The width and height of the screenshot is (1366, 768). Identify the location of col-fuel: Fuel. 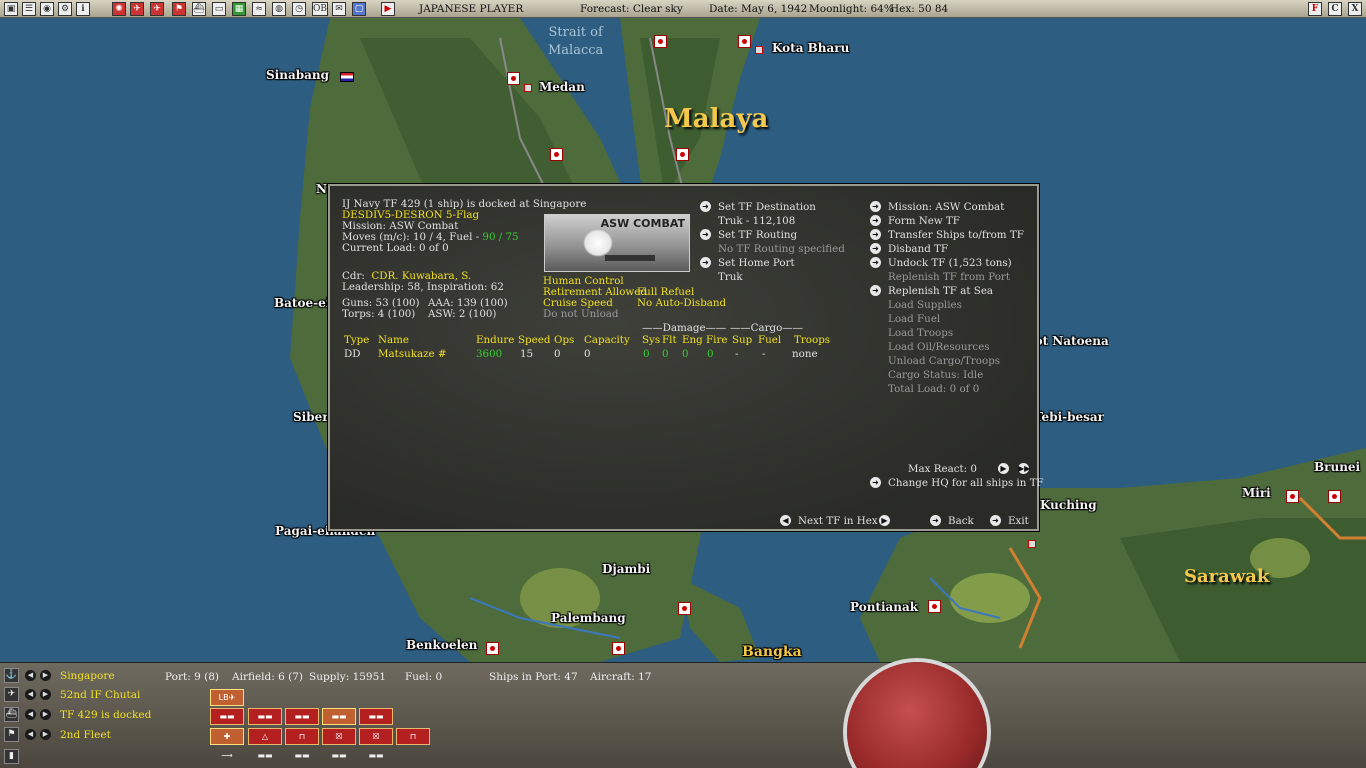
(769, 340).